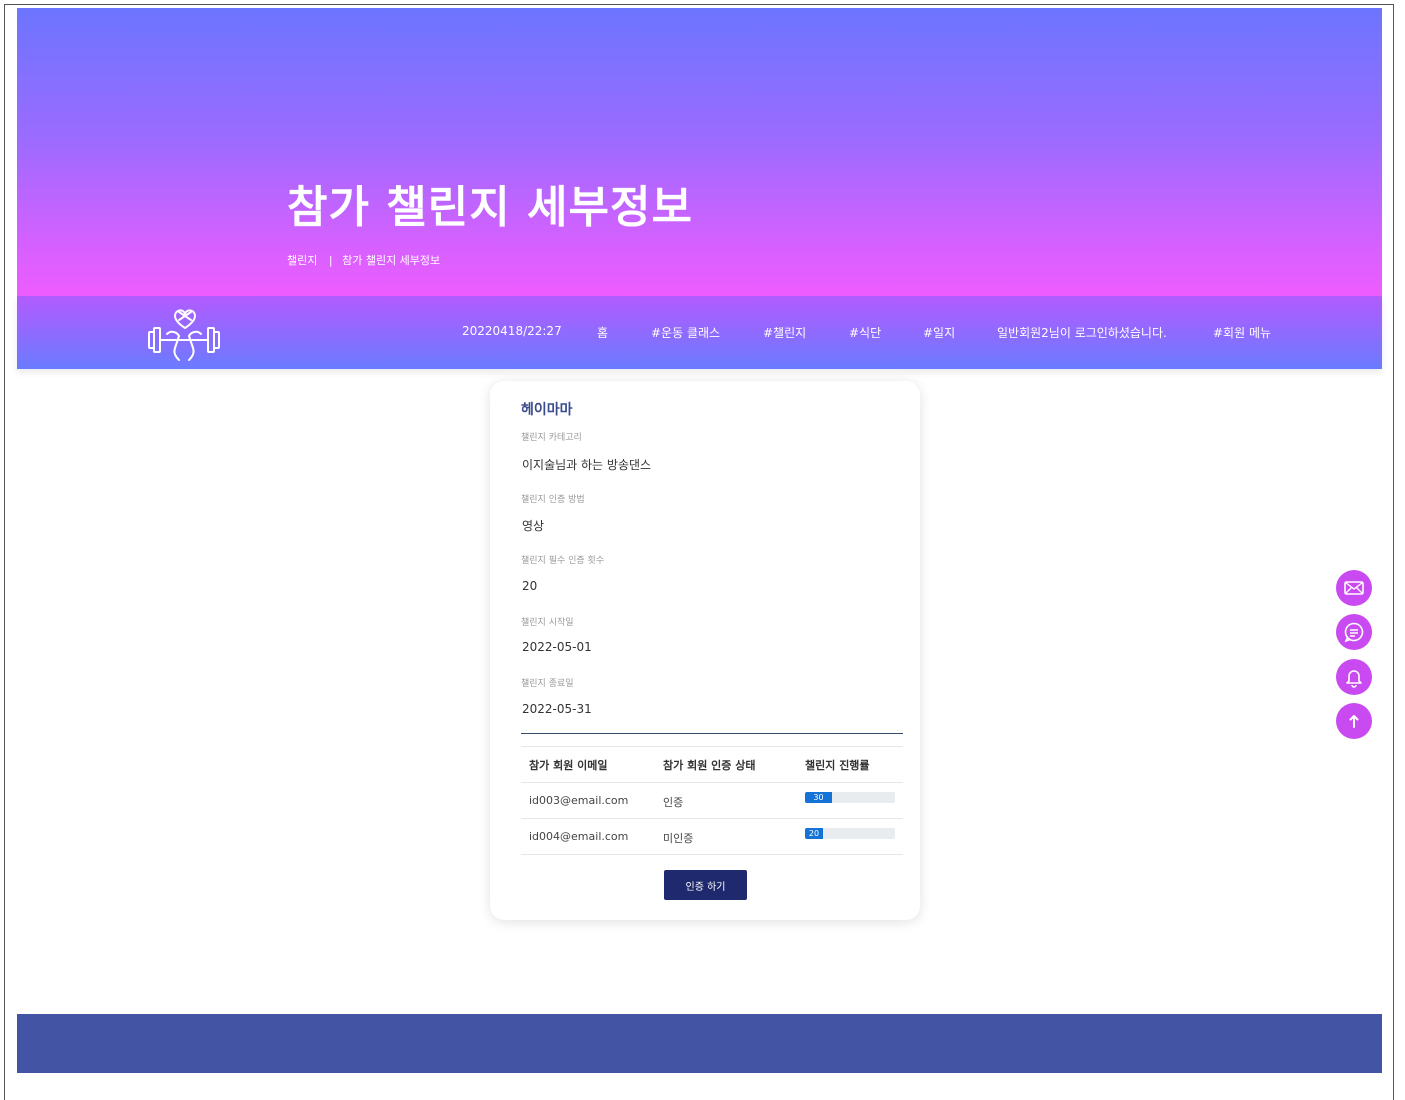 The width and height of the screenshot is (1405, 1100). I want to click on breadcrumb-item-current: 참가 챌린지 세부정보, so click(391, 260).